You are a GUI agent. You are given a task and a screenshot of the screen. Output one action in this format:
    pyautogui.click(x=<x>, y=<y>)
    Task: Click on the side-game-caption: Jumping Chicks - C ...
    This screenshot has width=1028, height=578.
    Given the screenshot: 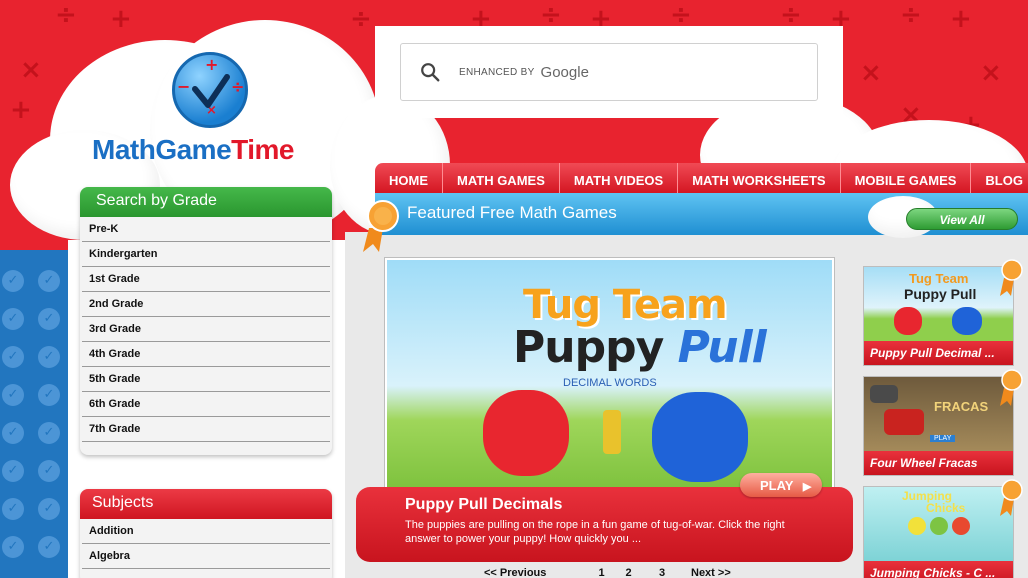 What is the action you would take?
    pyautogui.click(x=938, y=569)
    